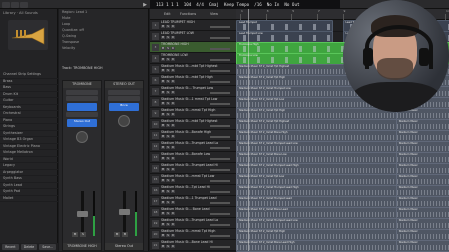 This screenshot has height=252, width=449. What do you see at coordinates (193, 124) in the screenshot?
I see `track-header: 10Stadium Music St...mbt Tpt HighestMSR` at bounding box center [193, 124].